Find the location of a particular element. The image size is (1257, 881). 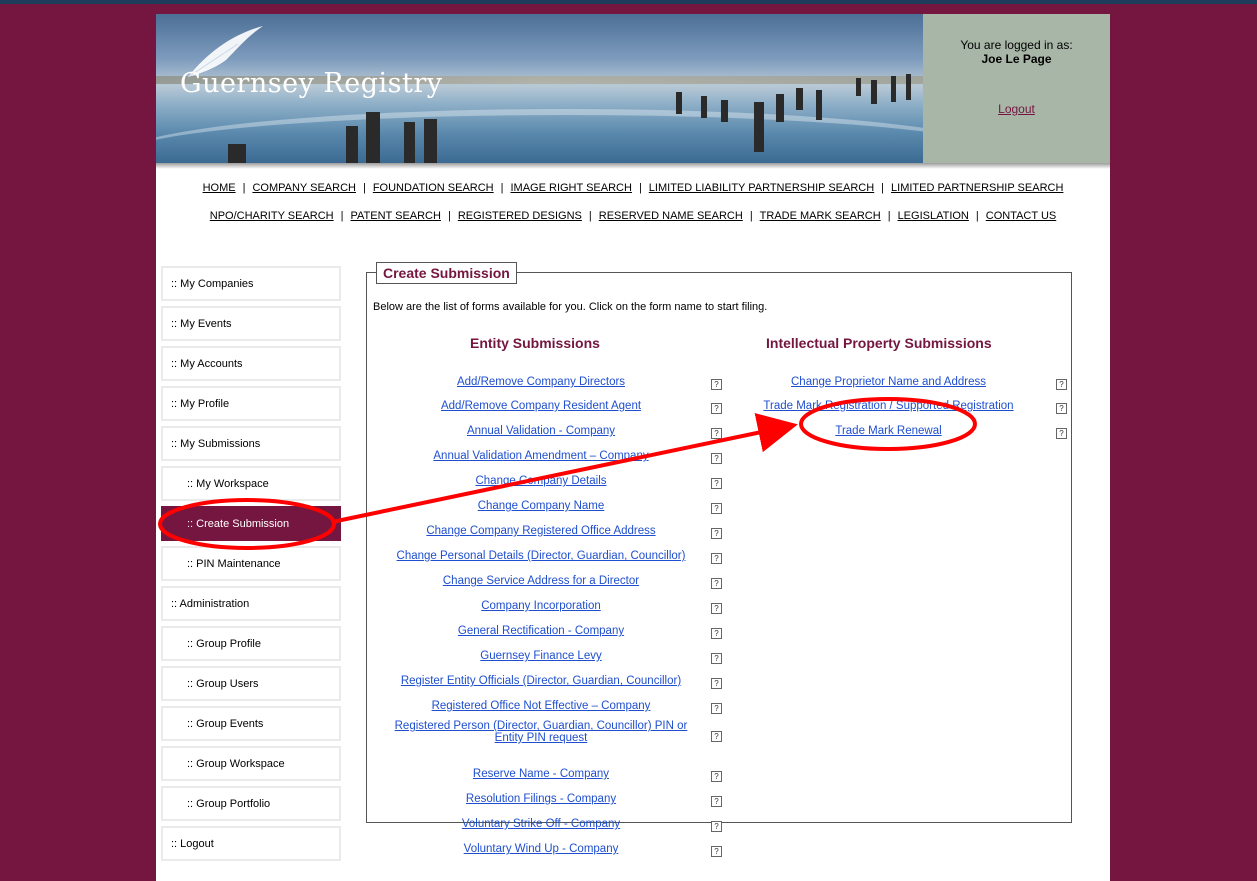

nav-link-foundation-search: FOUNDATION SEARCH is located at coordinates (433, 188).